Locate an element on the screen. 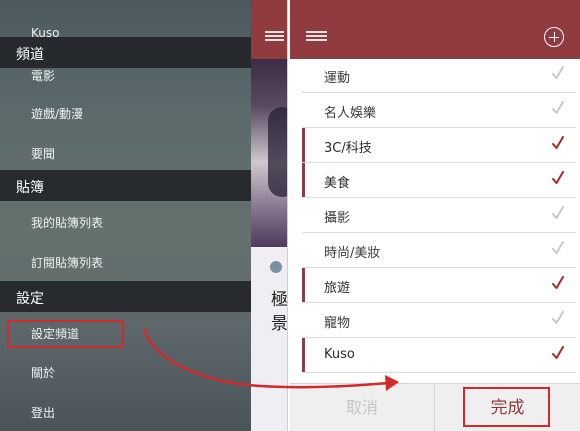 The height and width of the screenshot is (431, 580). channel-name: 寵物 is located at coordinates (337, 323).